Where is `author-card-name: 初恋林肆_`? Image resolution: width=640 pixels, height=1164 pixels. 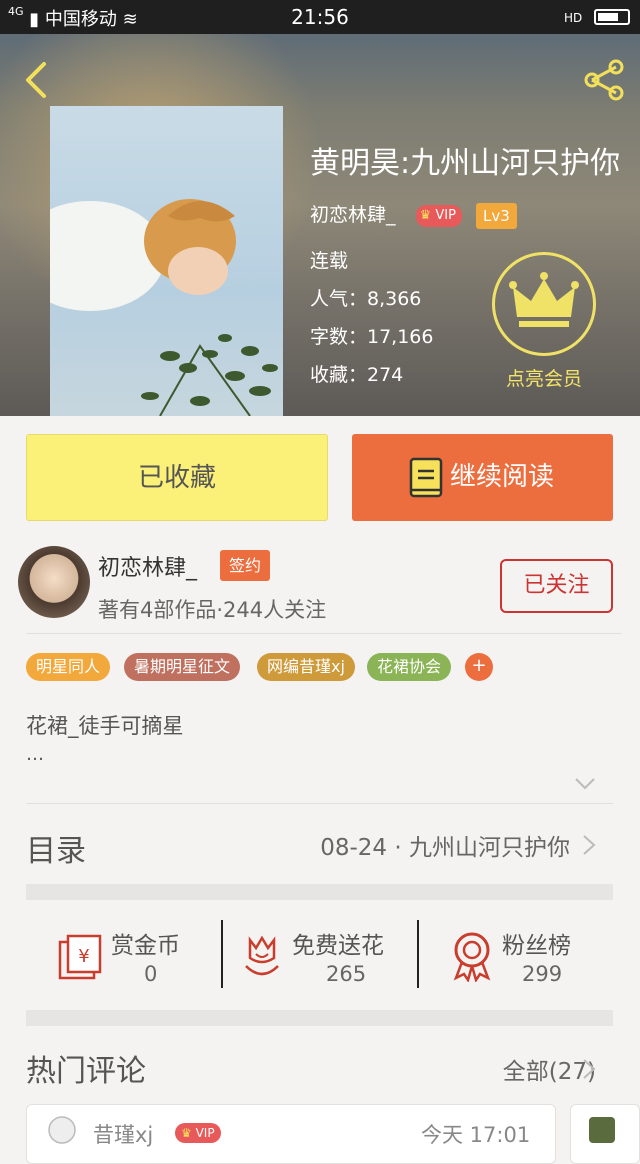 author-card-name: 初恋林肆_ is located at coordinates (147, 566).